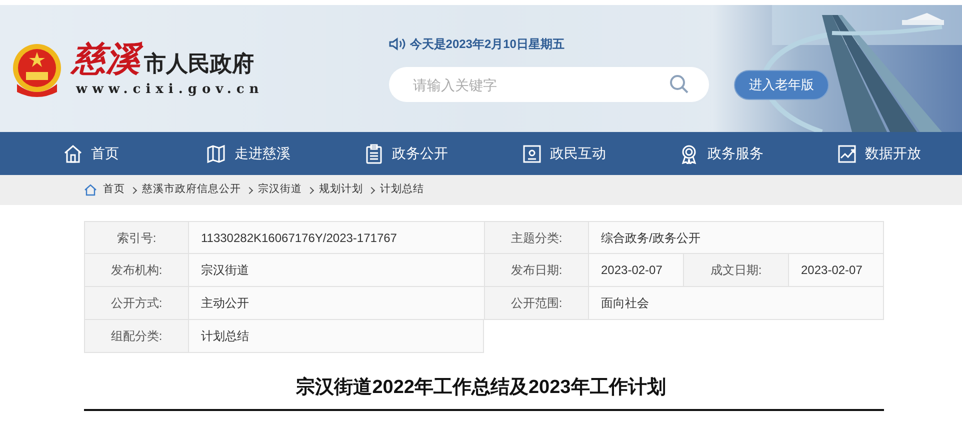 This screenshot has width=962, height=434. Describe the element at coordinates (481, 388) in the screenshot. I see `article-title: 宗汉街道2022年工作总结及2023年工作计划` at that location.